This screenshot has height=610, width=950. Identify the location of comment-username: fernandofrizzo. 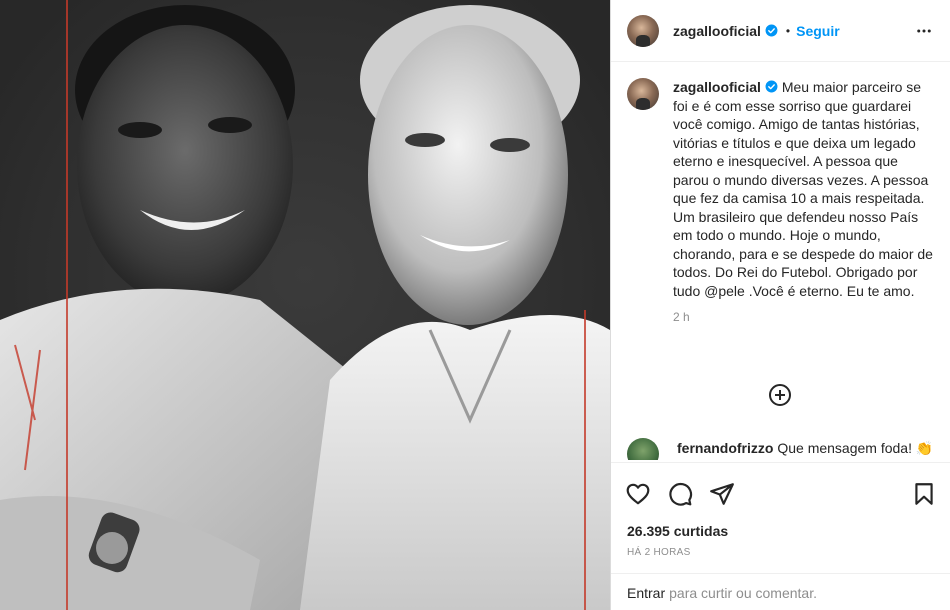
(725, 448).